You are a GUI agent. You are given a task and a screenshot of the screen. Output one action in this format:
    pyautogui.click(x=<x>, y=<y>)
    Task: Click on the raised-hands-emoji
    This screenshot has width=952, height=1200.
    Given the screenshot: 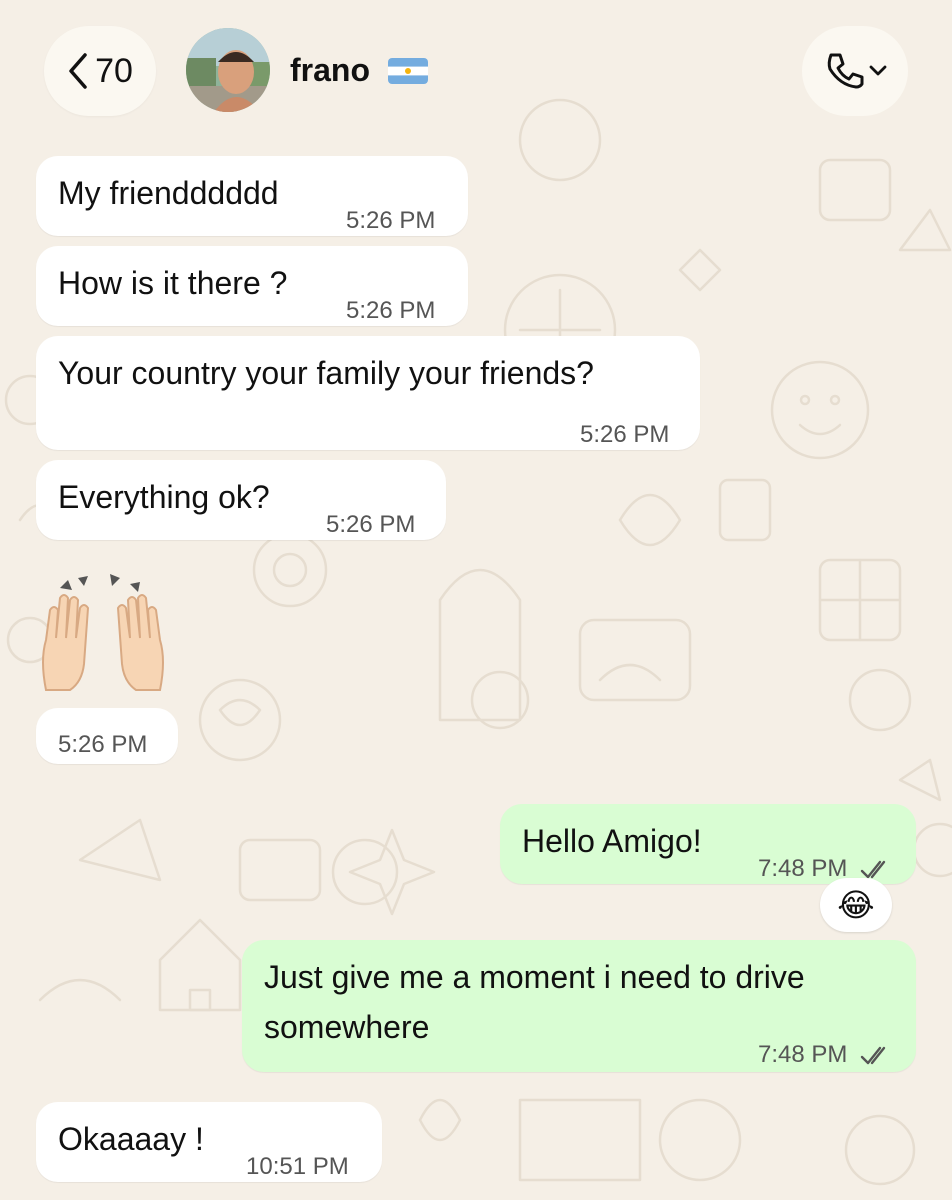 What is the action you would take?
    pyautogui.click(x=103, y=635)
    